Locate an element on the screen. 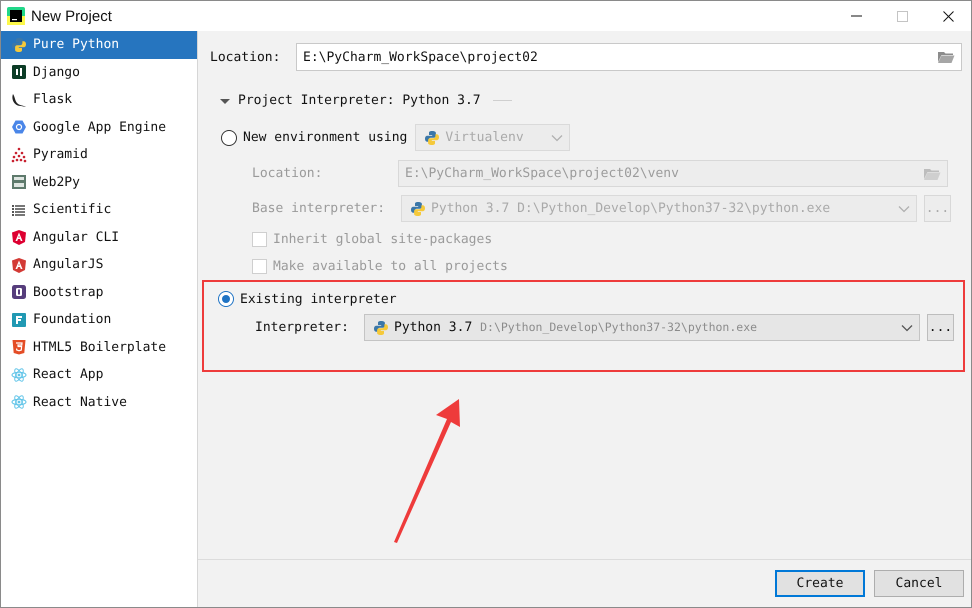 The width and height of the screenshot is (972, 608). sidebar-item: React Native is located at coordinates (99, 402).